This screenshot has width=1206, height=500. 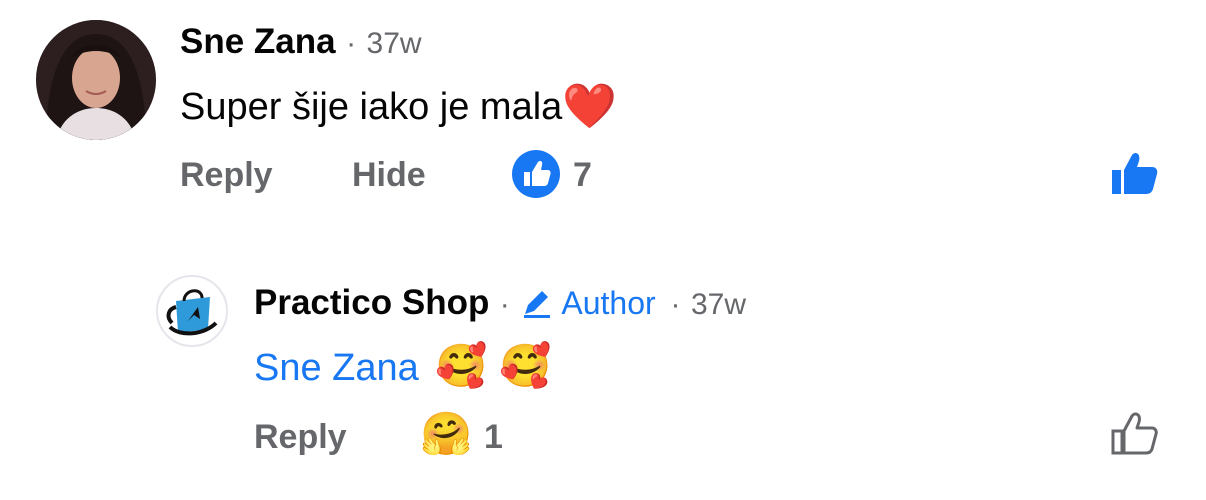 What do you see at coordinates (608, 303) in the screenshot?
I see `author-badge-label: Author` at bounding box center [608, 303].